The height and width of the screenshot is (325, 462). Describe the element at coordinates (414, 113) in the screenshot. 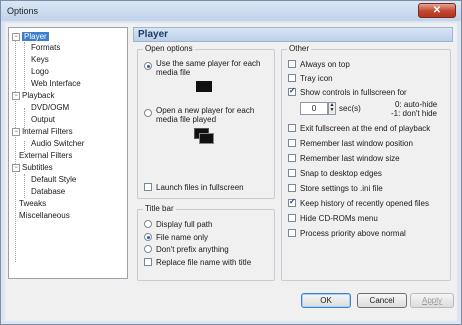

I see `hint-dont-hide: -1: don't hide` at that location.